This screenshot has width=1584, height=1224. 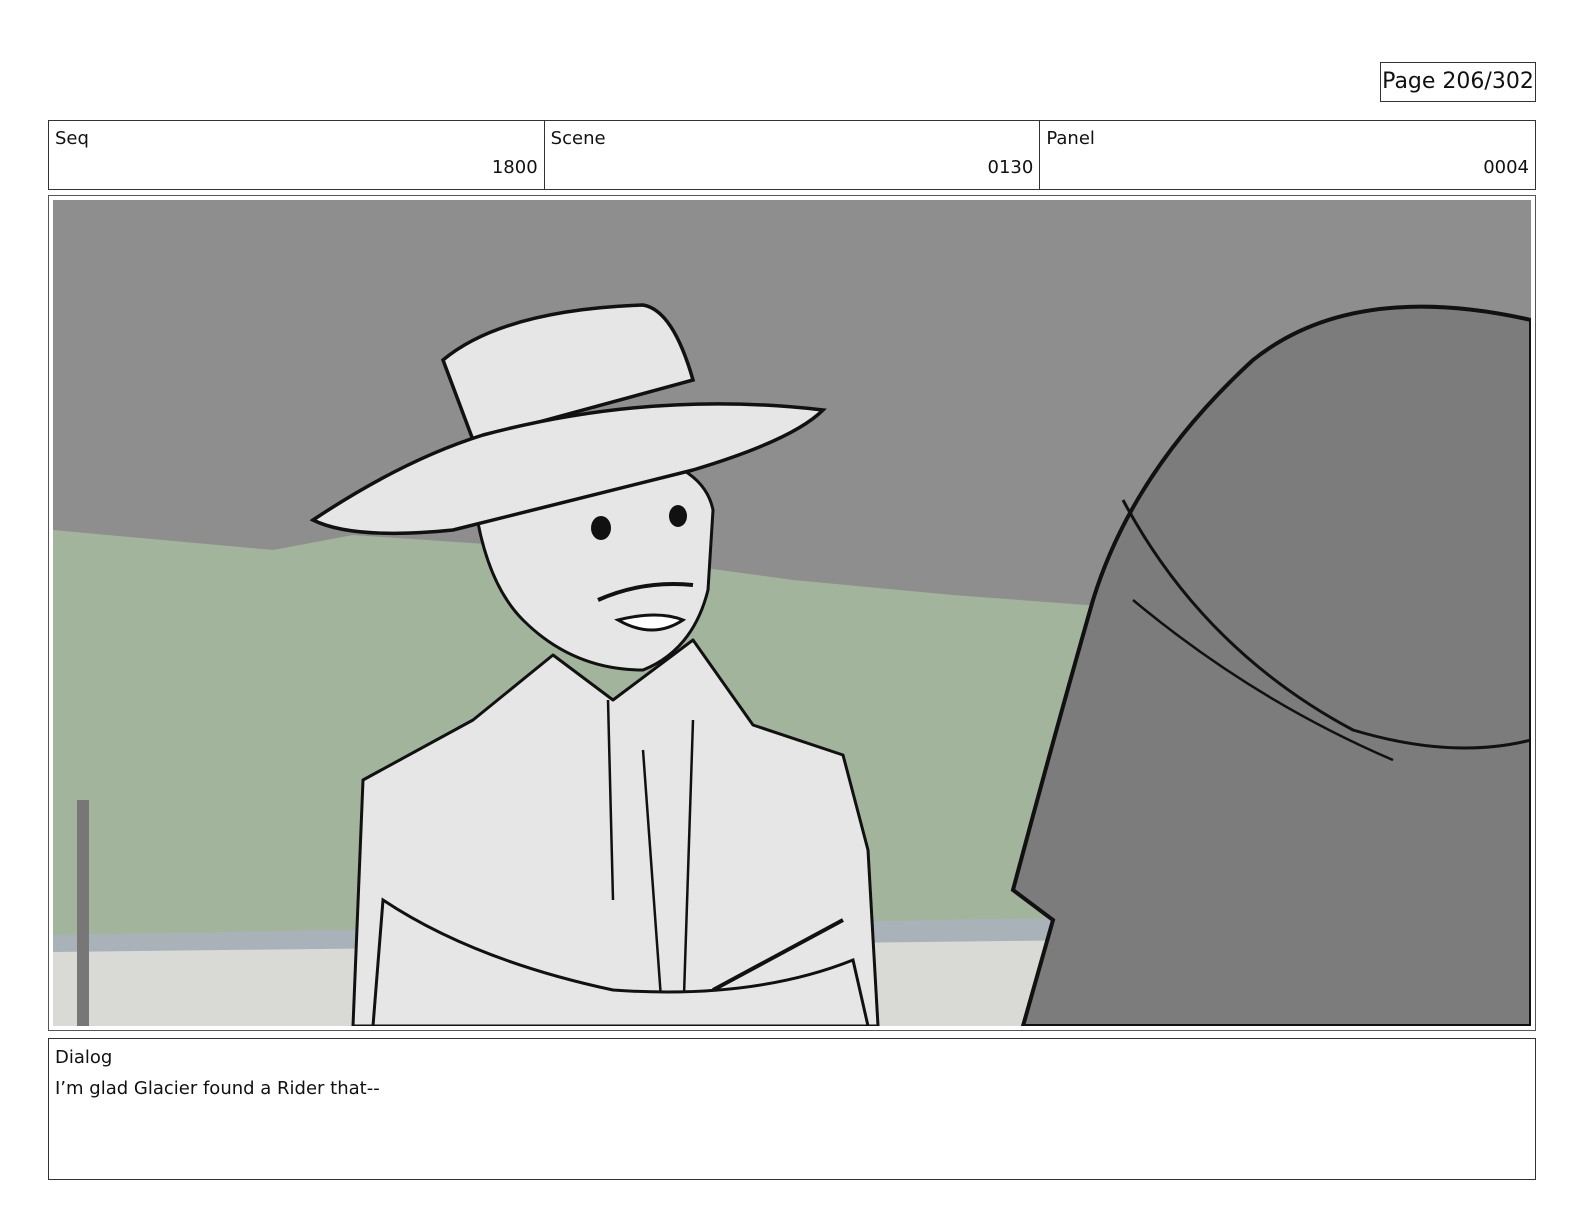 I want to click on panel-label: Panel, so click(x=1070, y=138).